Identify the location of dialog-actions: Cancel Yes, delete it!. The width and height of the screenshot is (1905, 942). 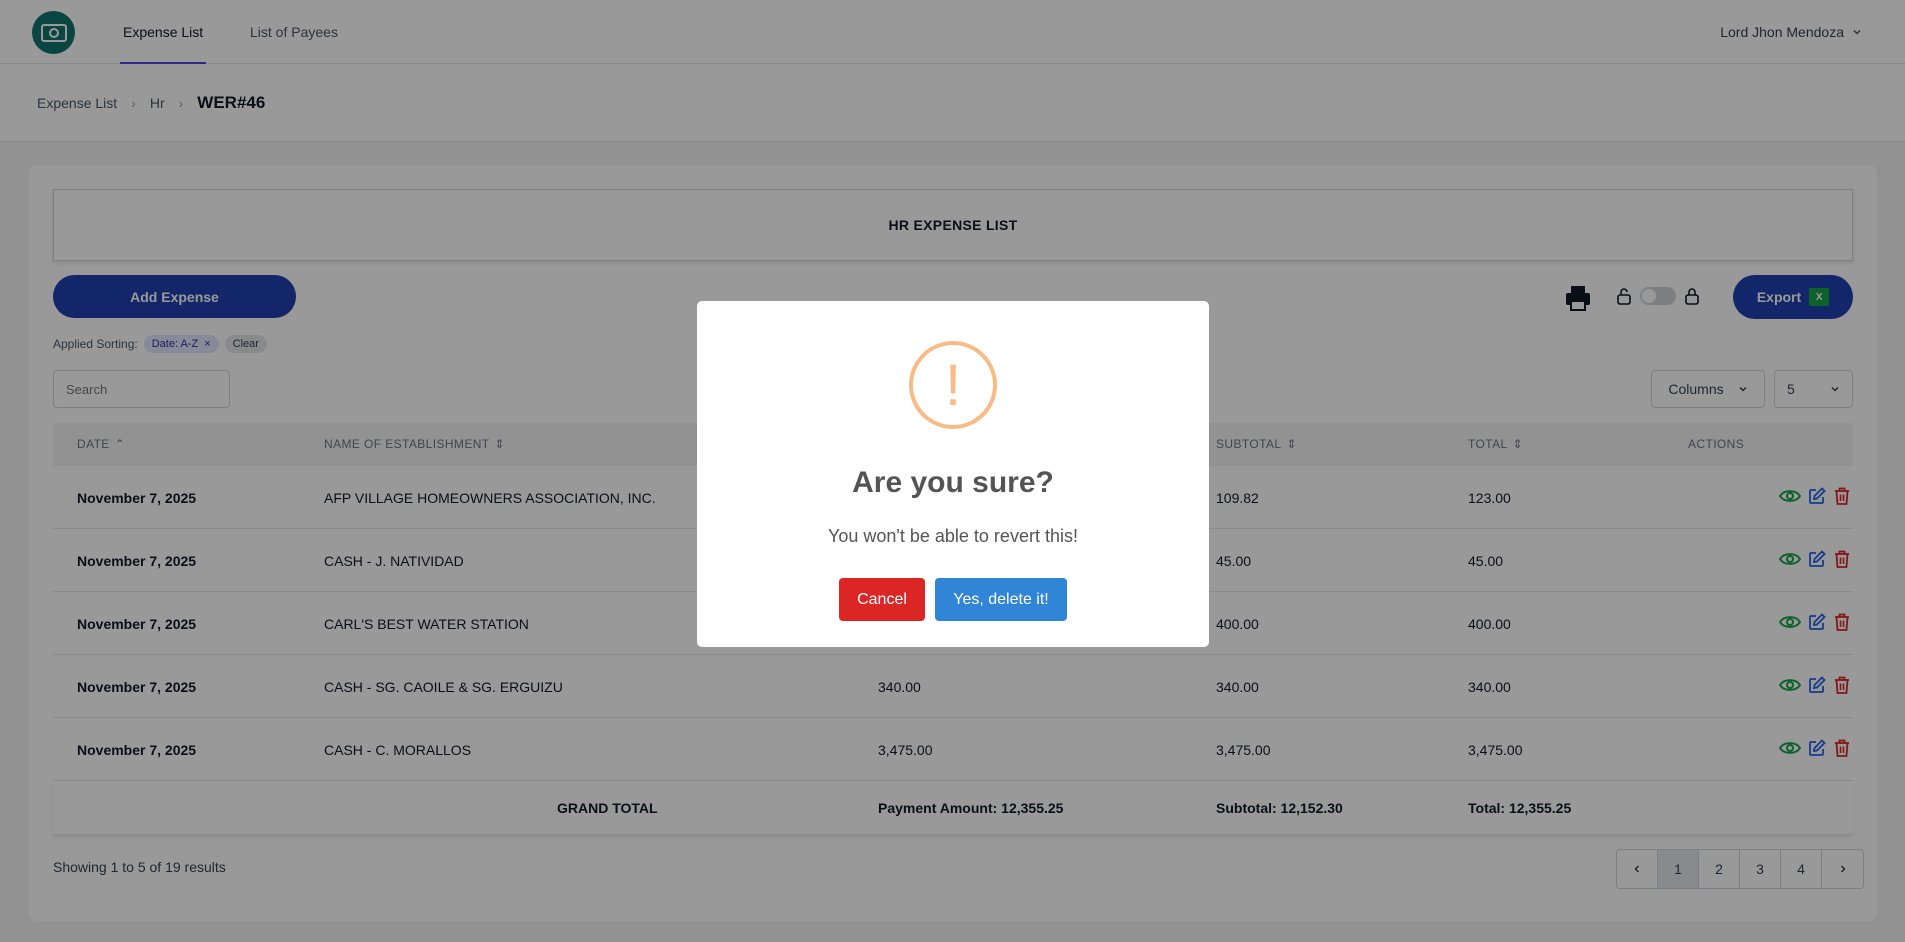
(953, 599).